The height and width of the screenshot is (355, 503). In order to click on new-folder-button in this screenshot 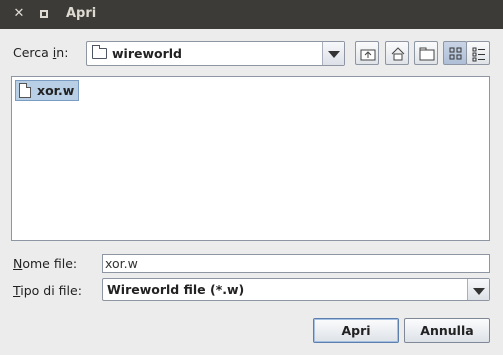, I will do `click(426, 53)`.